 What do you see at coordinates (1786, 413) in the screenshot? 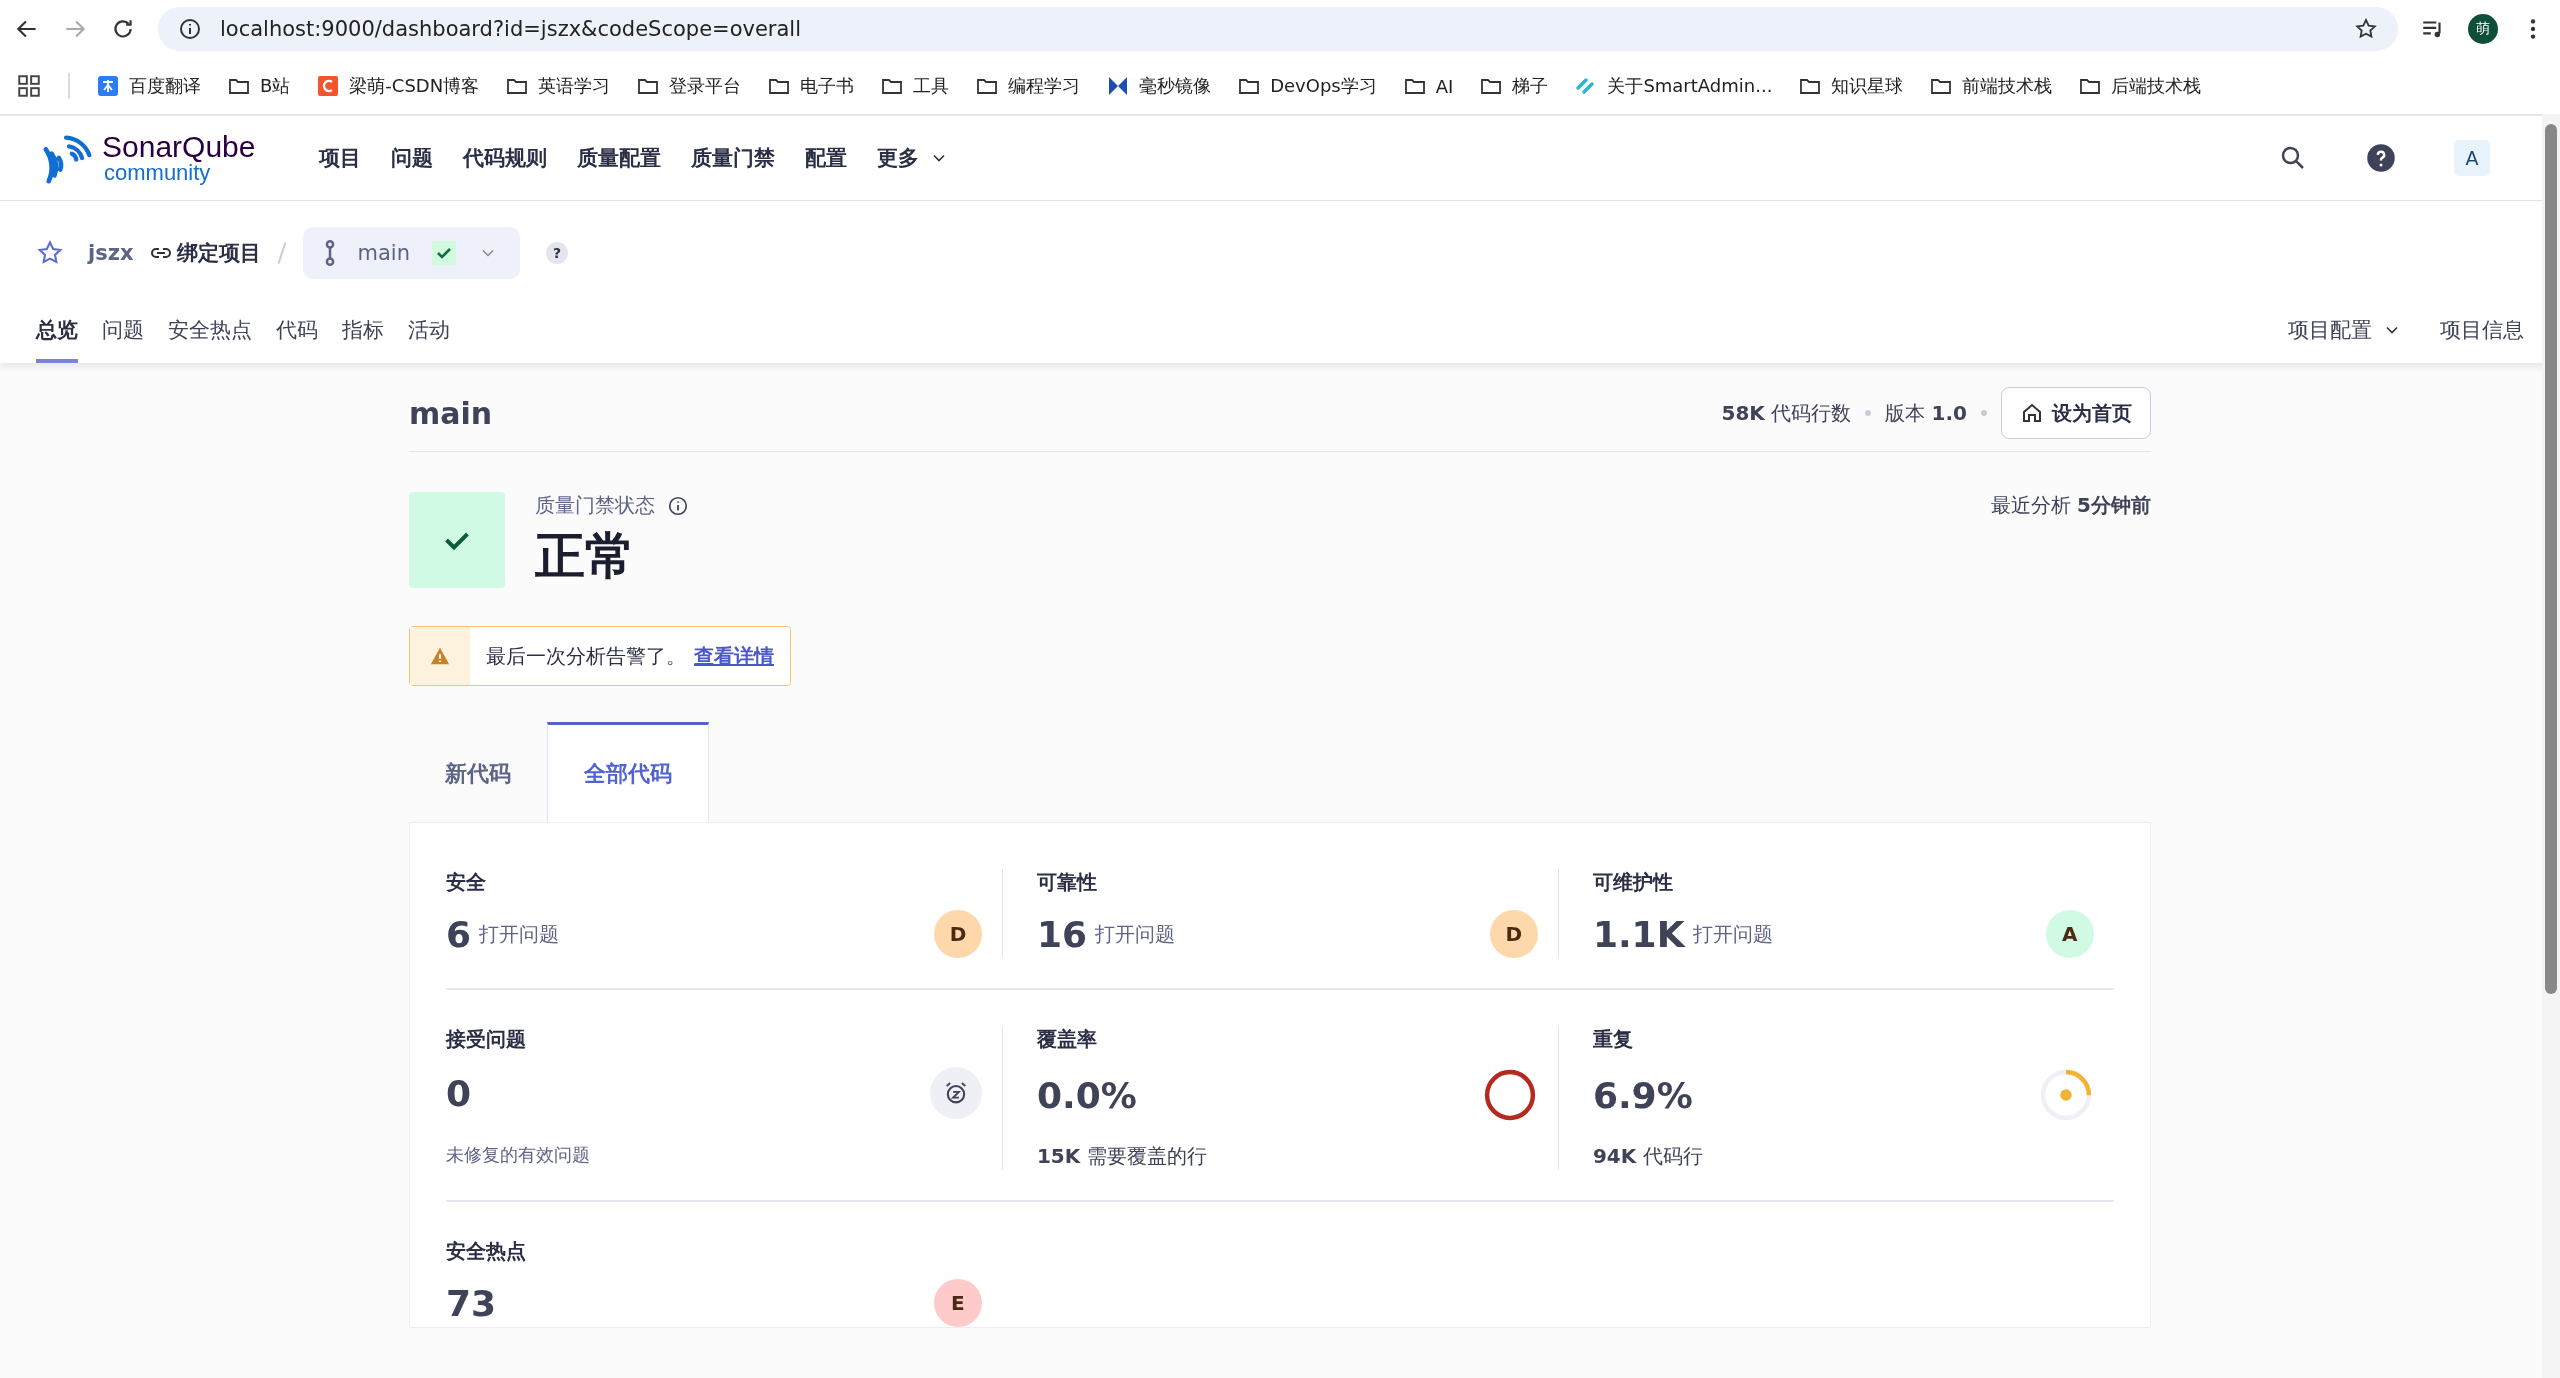
I see `lines-of-code: 58K 代码行数` at bounding box center [1786, 413].